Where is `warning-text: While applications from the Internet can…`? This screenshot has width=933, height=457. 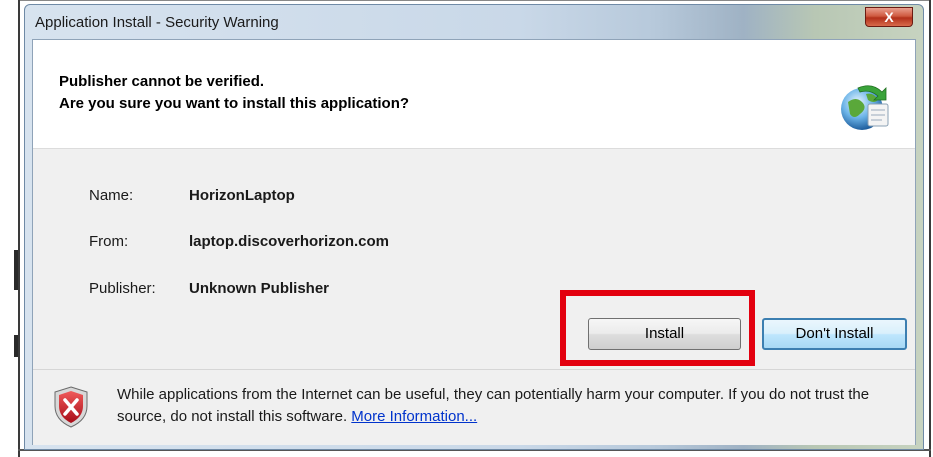 warning-text: While applications from the Internet can… is located at coordinates (493, 405).